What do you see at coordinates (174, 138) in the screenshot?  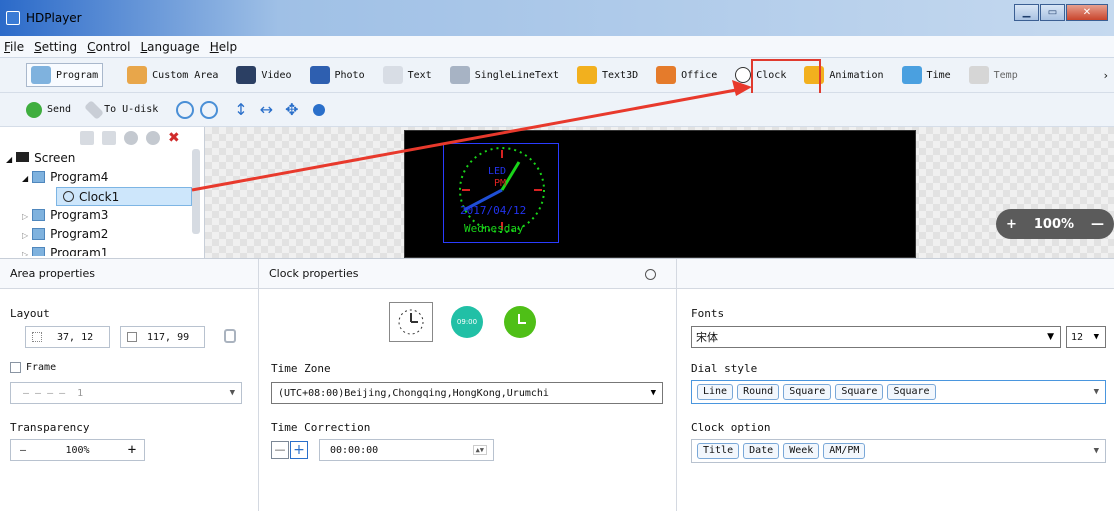 I see `delete-icon: ✖` at bounding box center [174, 138].